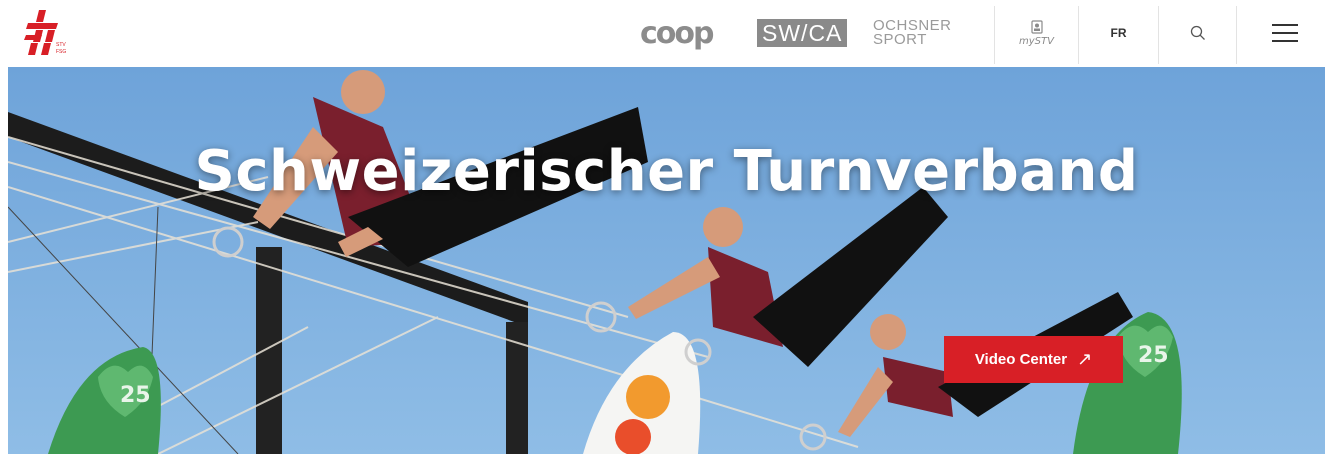  Describe the element at coordinates (61, 52) in the screenshot. I see `svg-text: FSG` at that location.